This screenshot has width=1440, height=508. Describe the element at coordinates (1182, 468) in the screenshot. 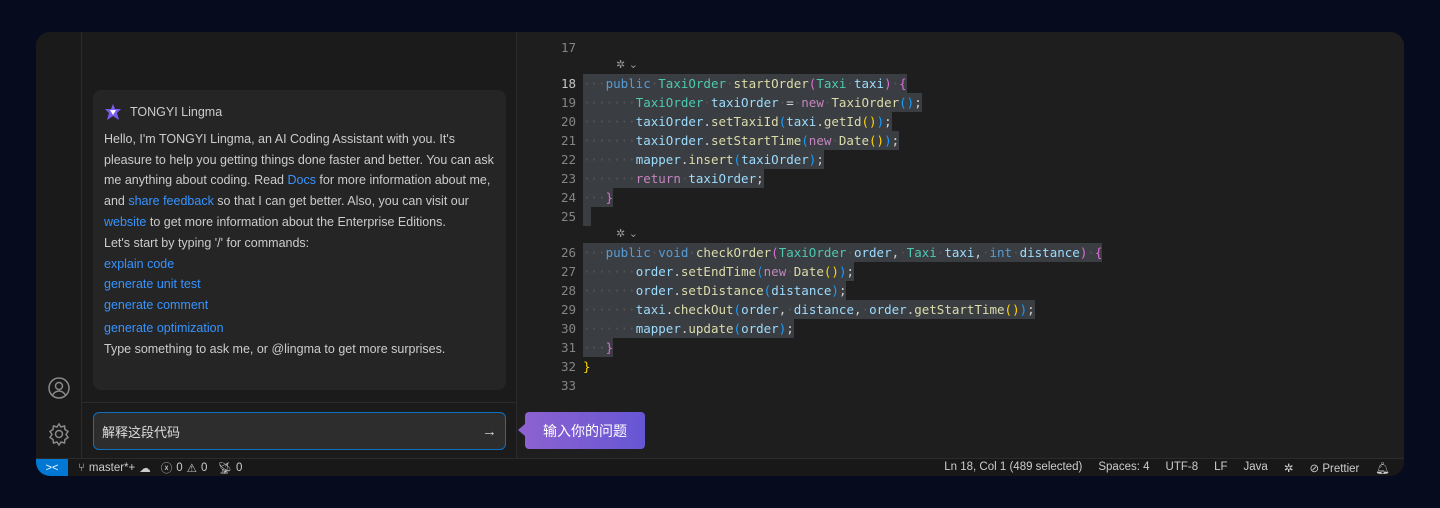

I see `encoding: UTF-8` at that location.